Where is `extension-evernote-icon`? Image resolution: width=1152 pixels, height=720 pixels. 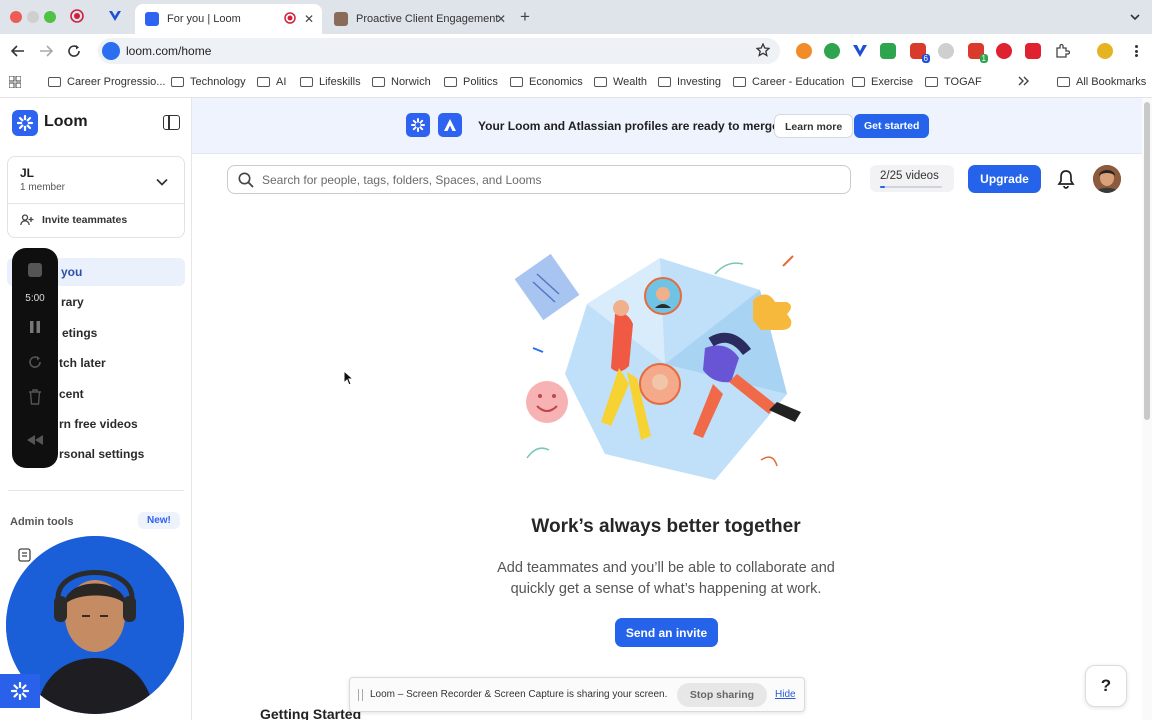
extension-evernote-icon is located at coordinates (888, 51).